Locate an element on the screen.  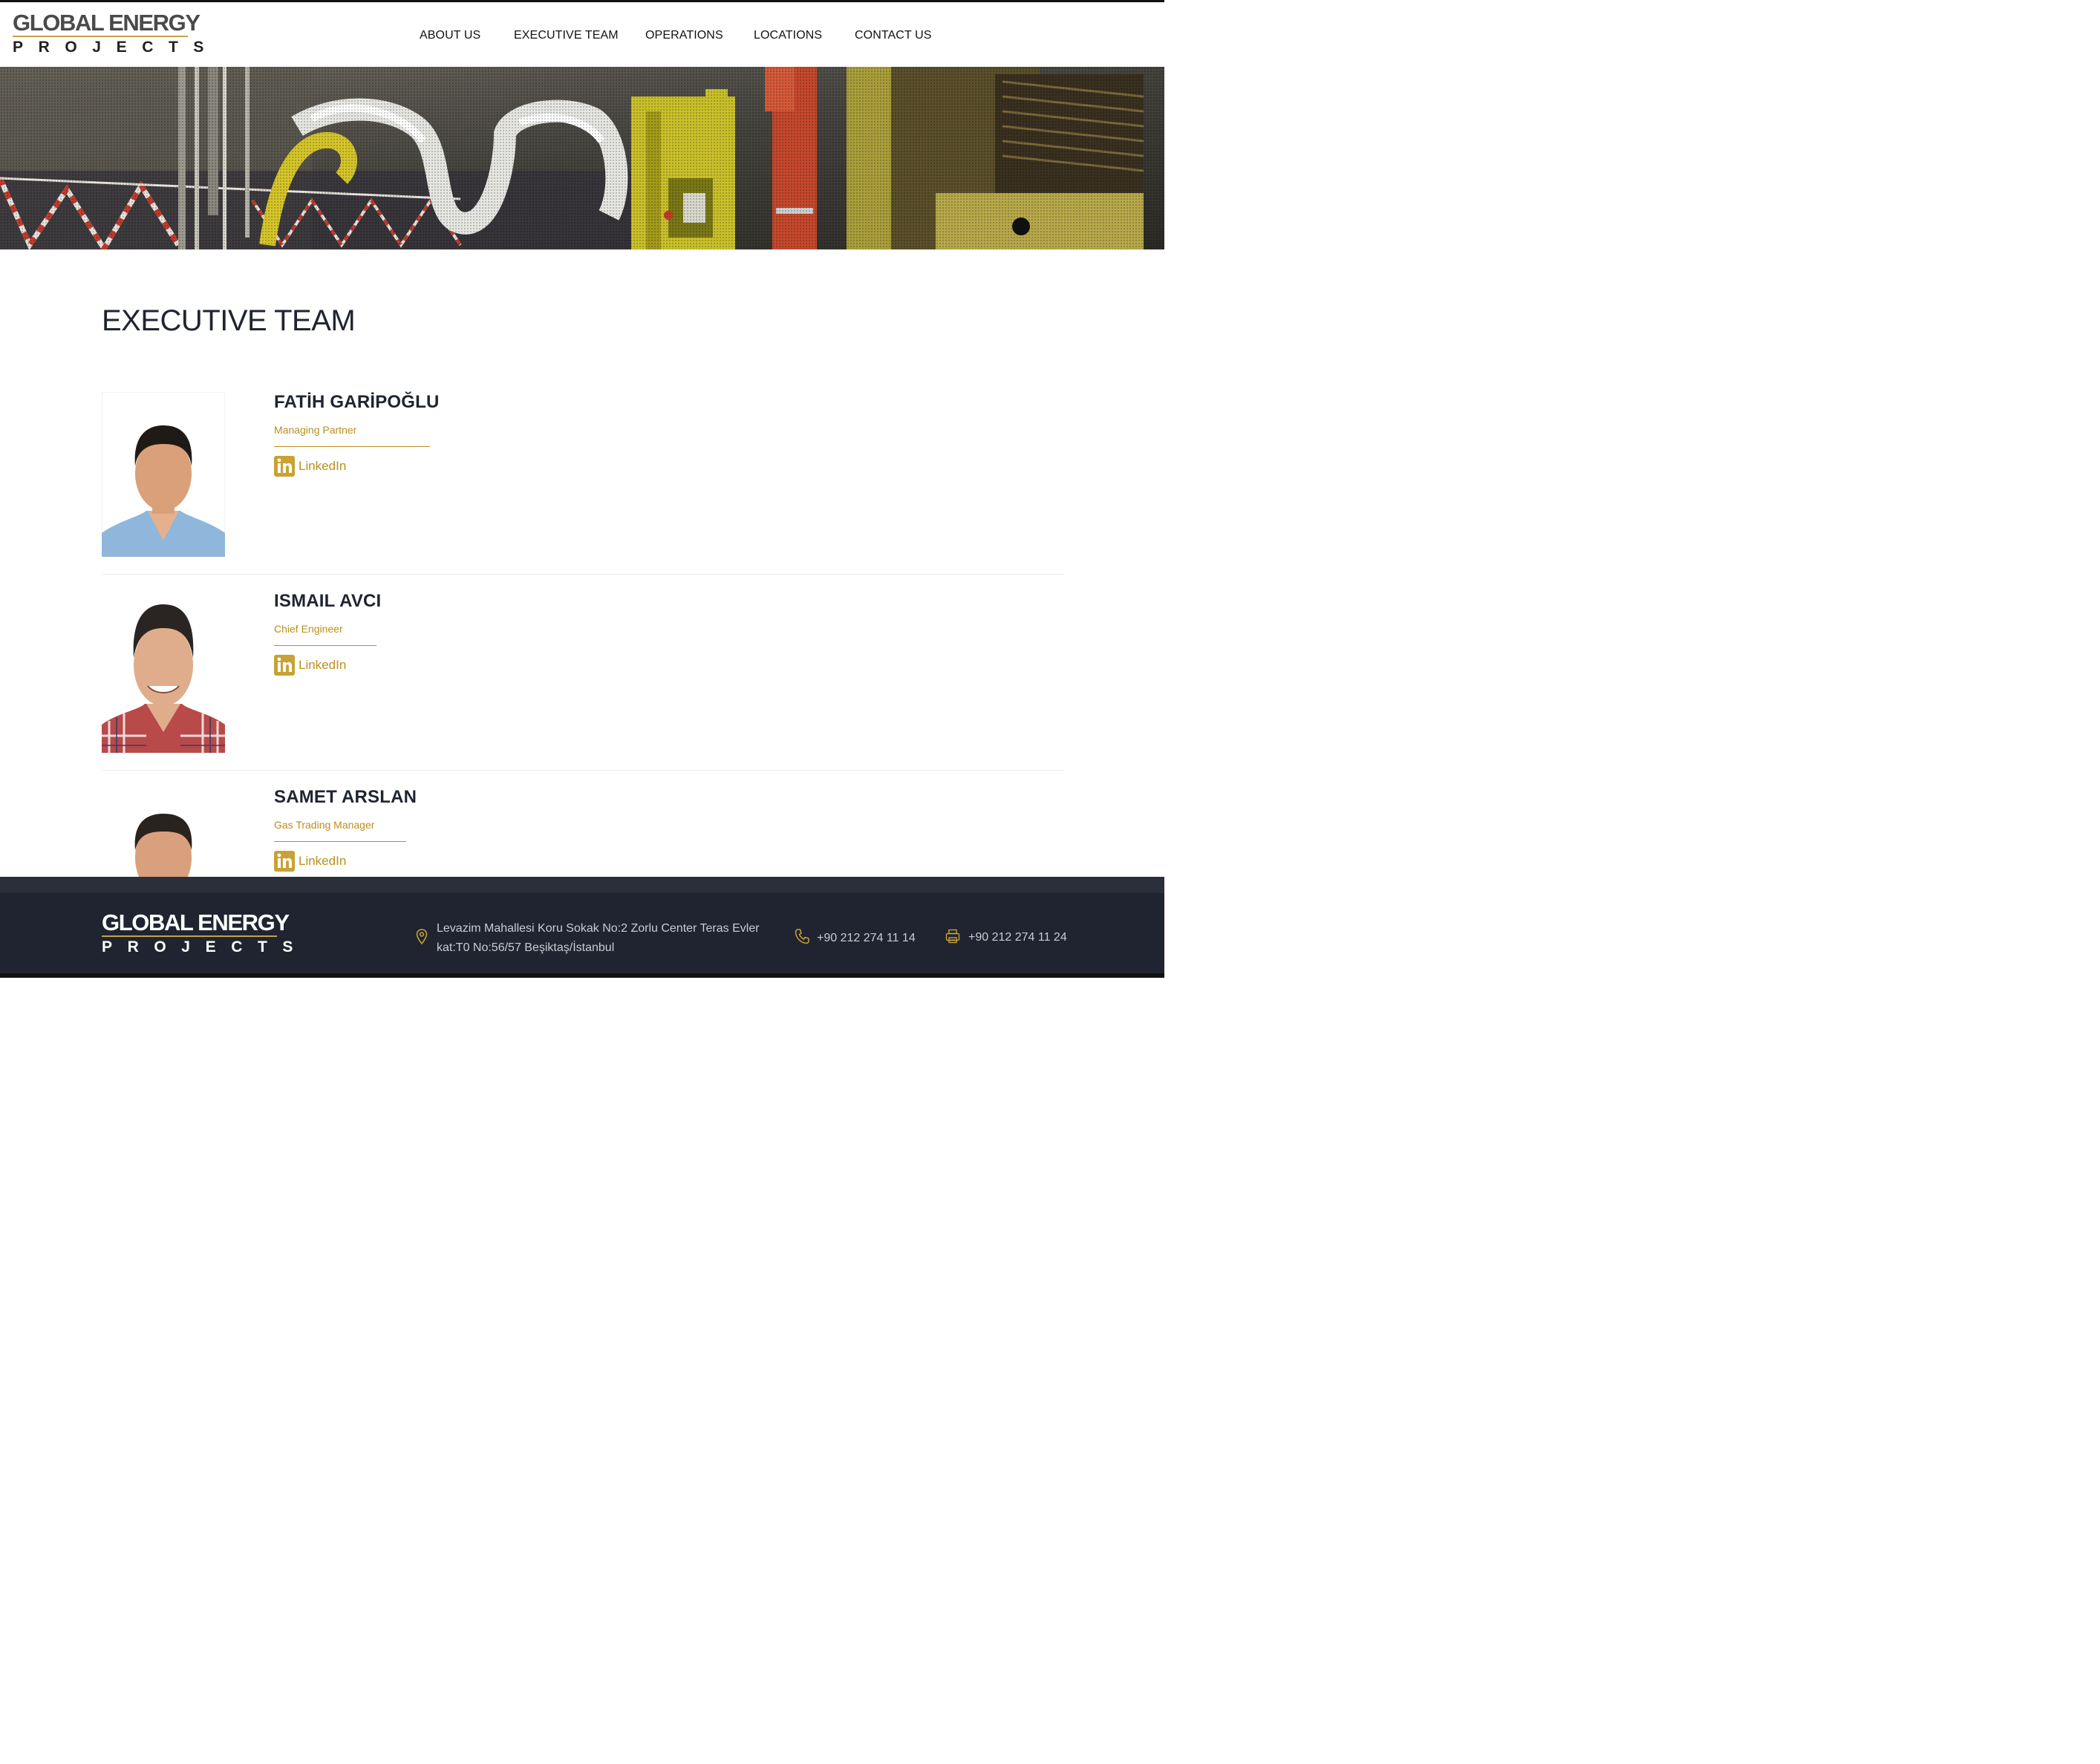
nav-executive-team: EXECUTIVE TEAM is located at coordinates (566, 35).